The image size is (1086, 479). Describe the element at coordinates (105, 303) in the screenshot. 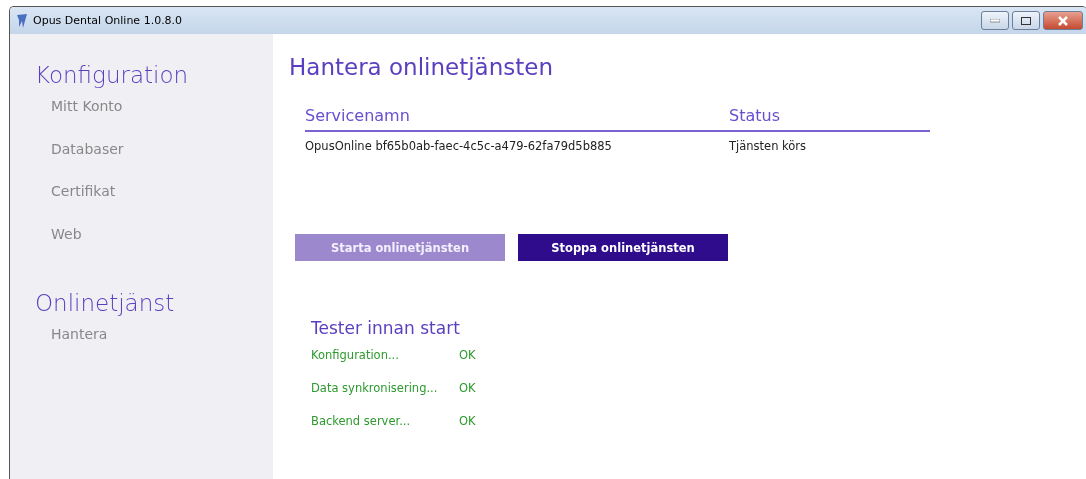

I see `section-heading: Onlinetjänst` at that location.